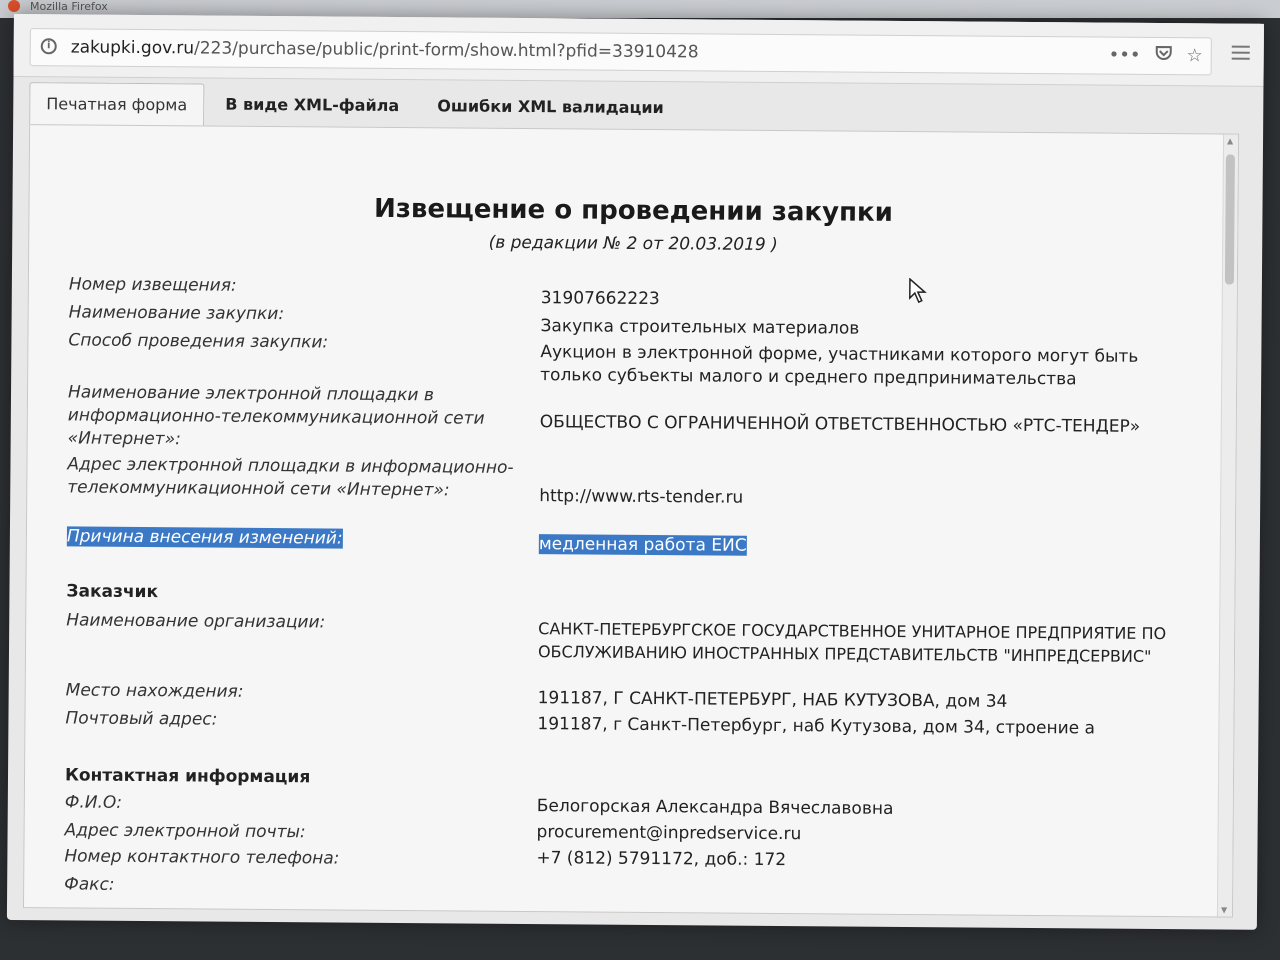 The image size is (1280, 960). Describe the element at coordinates (176, 313) in the screenshot. I see `field-label: Наименование закупки:` at that location.